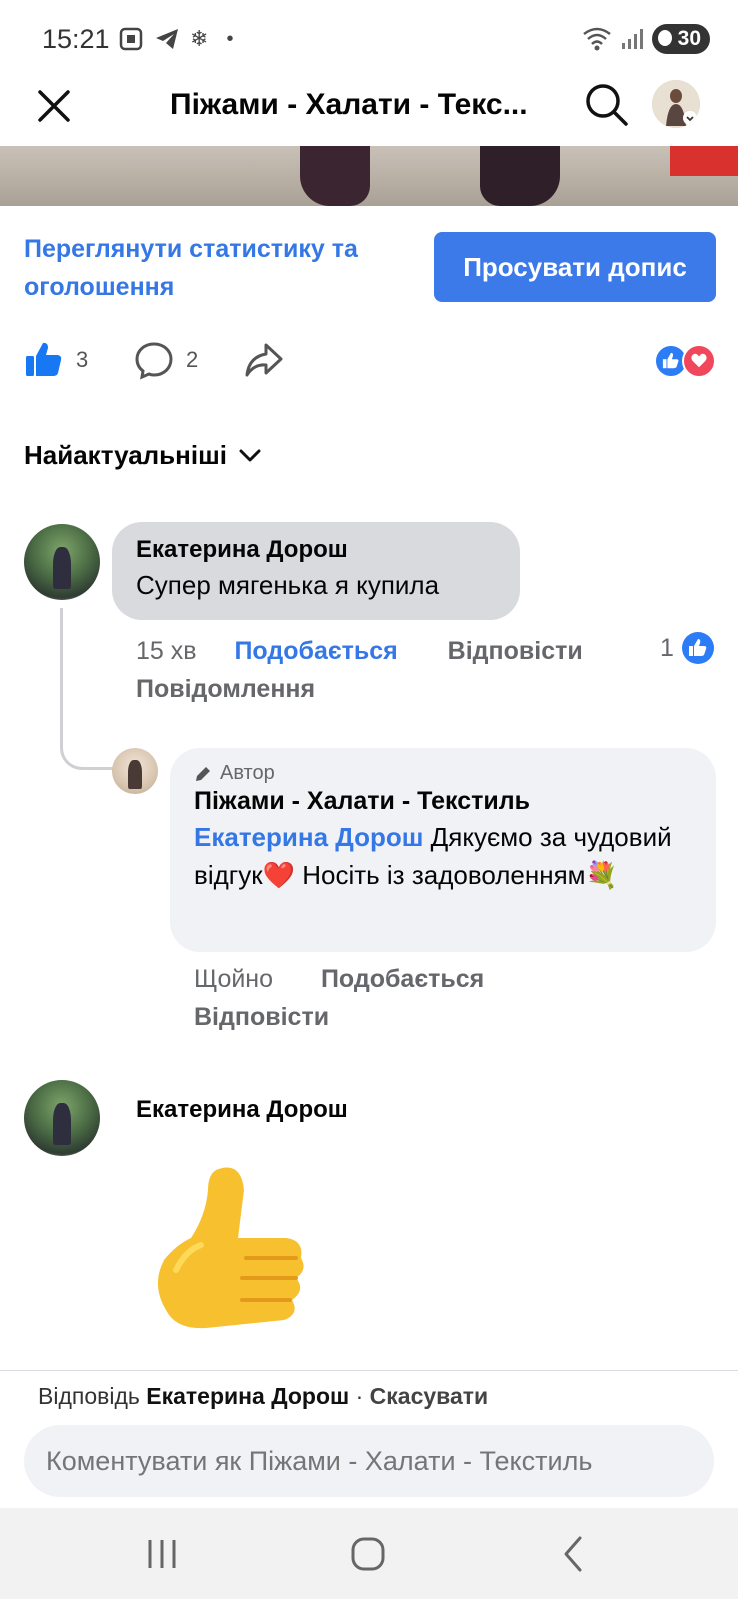 The height and width of the screenshot is (1599, 738). I want to click on reply-time: Щойно, so click(234, 979).